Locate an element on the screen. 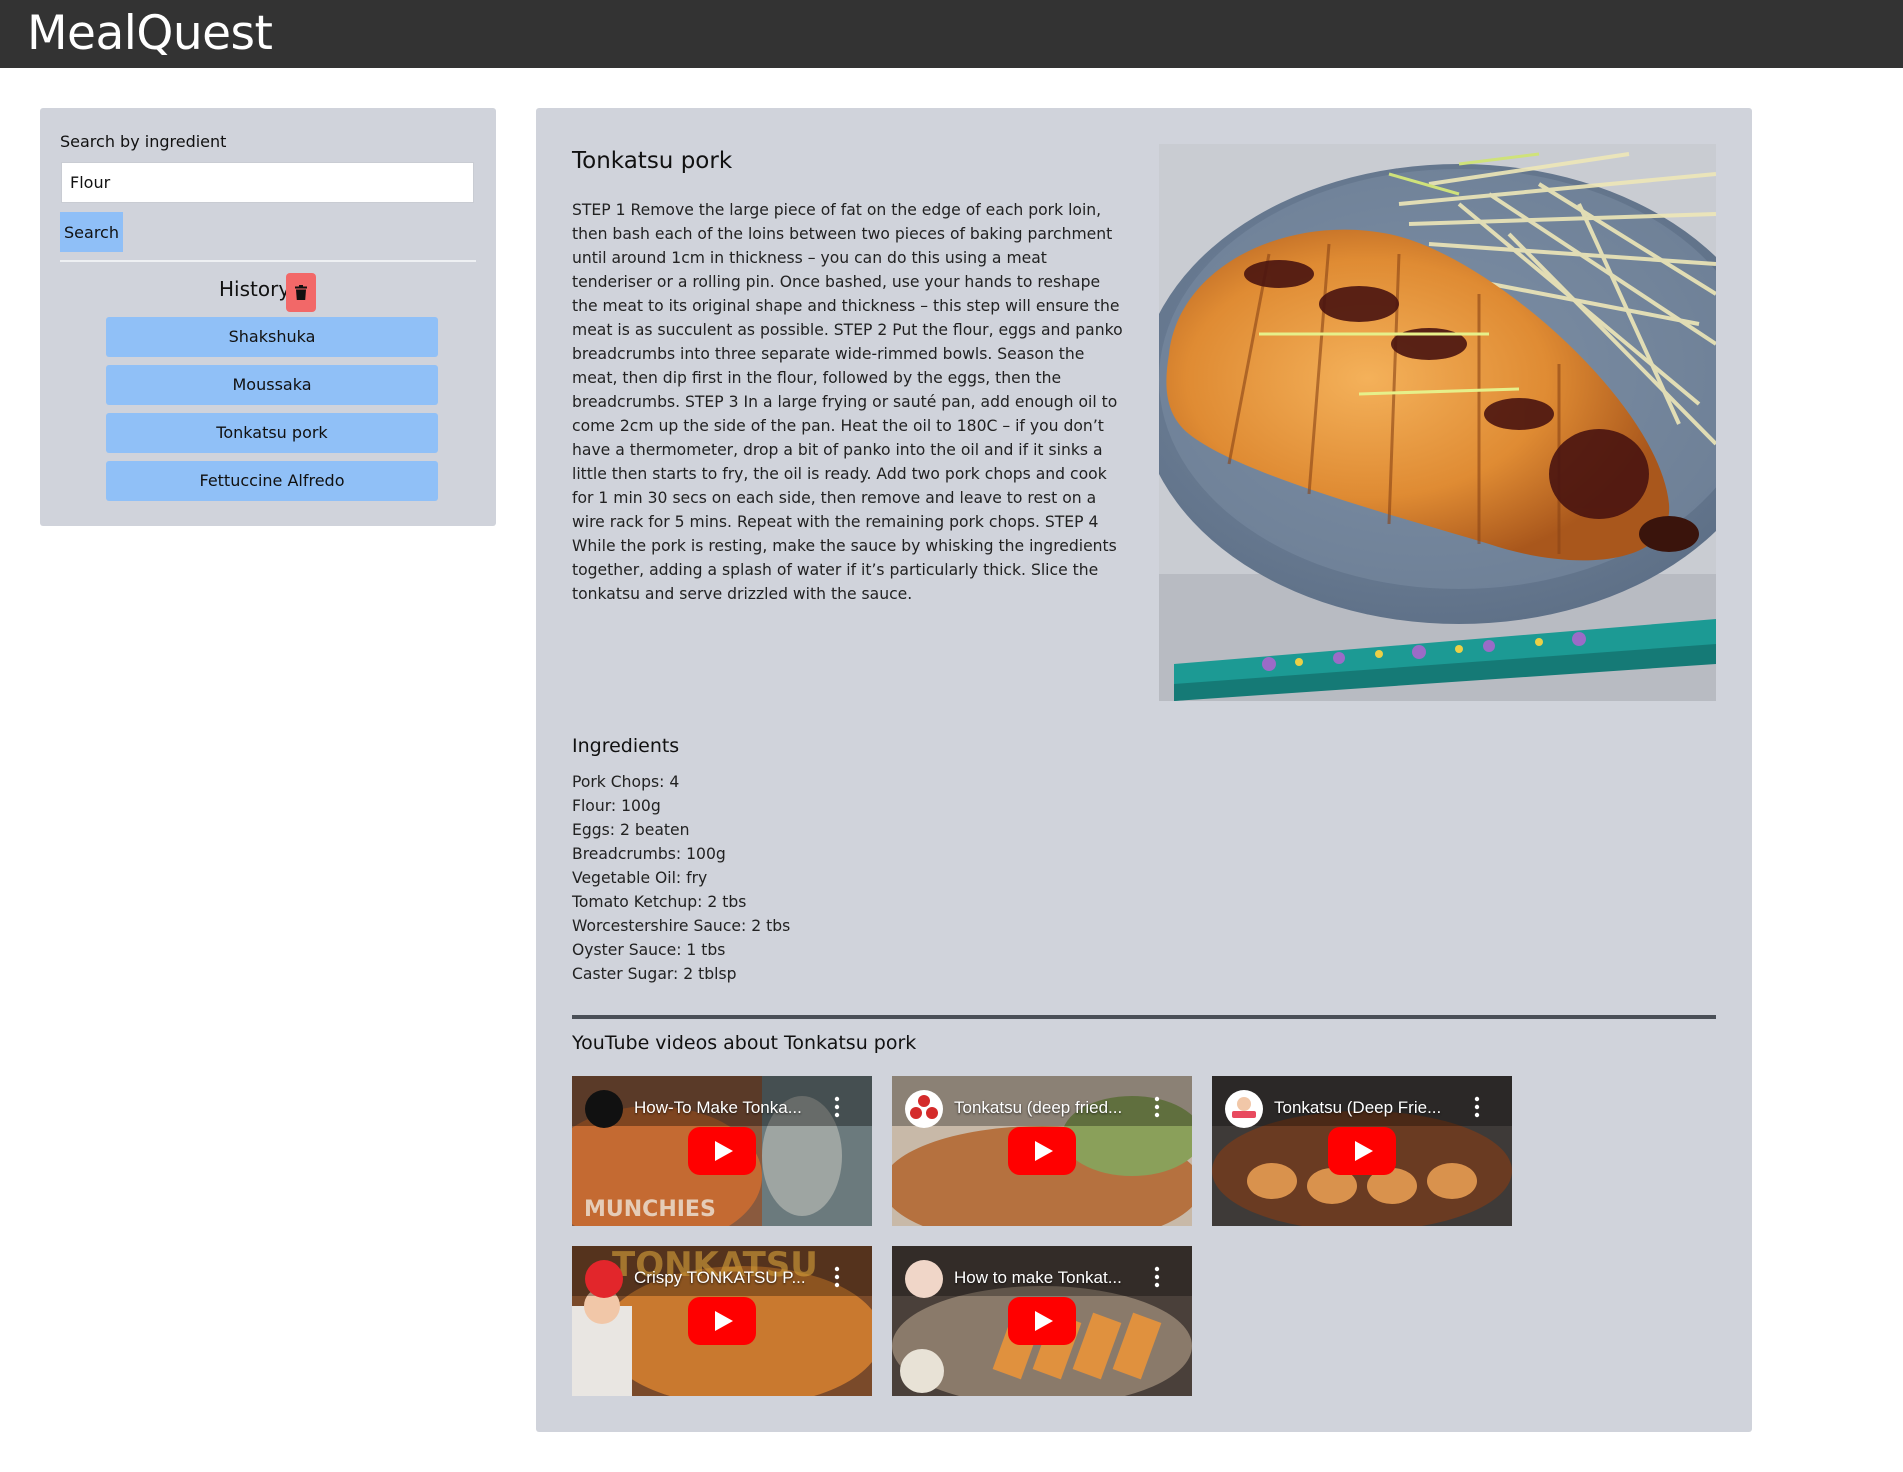 This screenshot has width=1903, height=1472. ingredient-item: Worcestershire Sauce: 2 tbs is located at coordinates (681, 926).